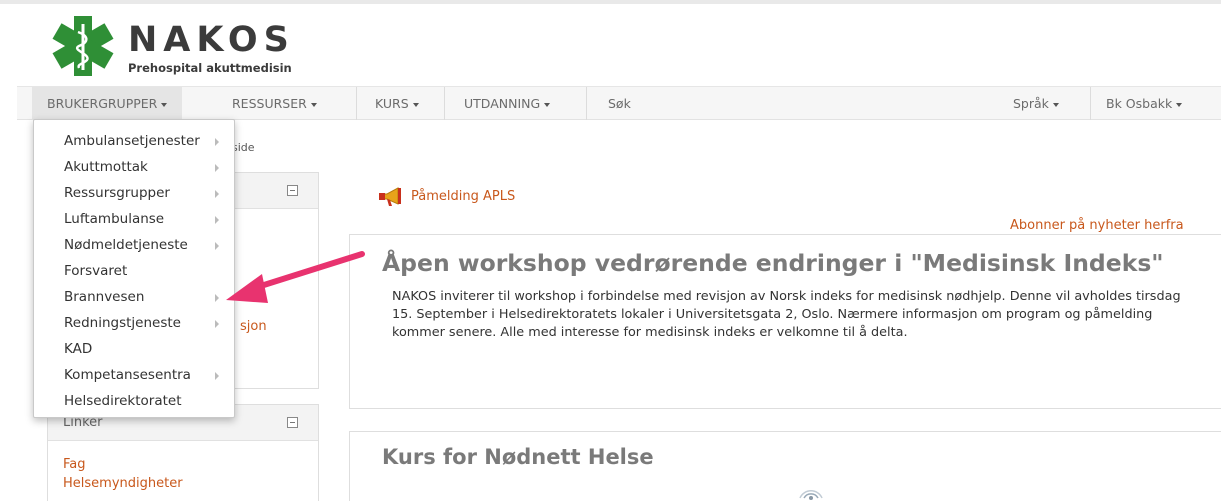 The width and height of the screenshot is (1221, 501). I want to click on menu-item-brannvesen: Brannvesen, so click(134, 299).